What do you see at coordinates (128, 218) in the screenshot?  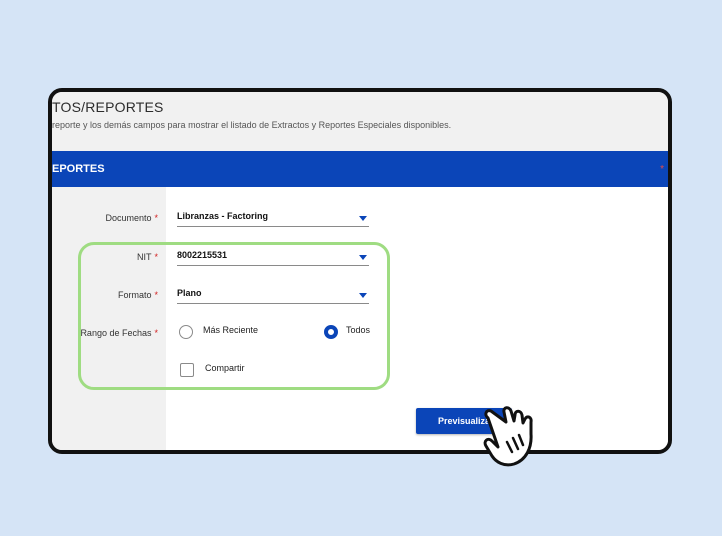 I see `documento-label-text: Documento` at bounding box center [128, 218].